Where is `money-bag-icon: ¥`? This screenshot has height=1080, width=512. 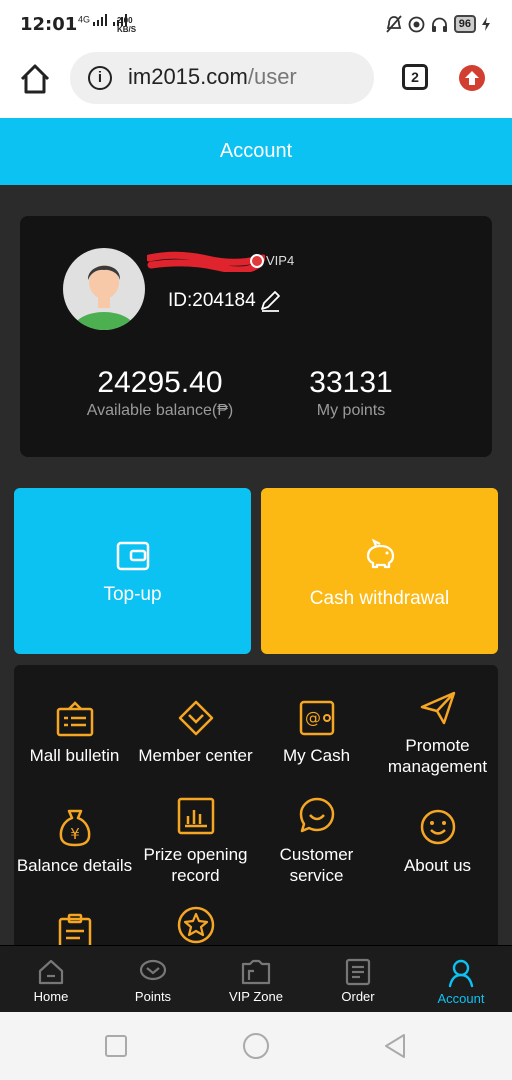
money-bag-icon: ¥ is located at coordinates (74, 828).